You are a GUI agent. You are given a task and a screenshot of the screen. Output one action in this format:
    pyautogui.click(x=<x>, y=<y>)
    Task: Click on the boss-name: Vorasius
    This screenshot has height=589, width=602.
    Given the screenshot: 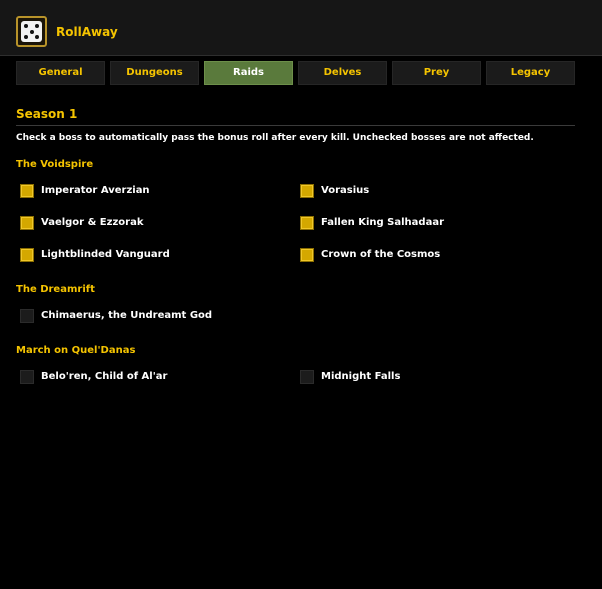 What is the action you would take?
    pyautogui.click(x=345, y=190)
    